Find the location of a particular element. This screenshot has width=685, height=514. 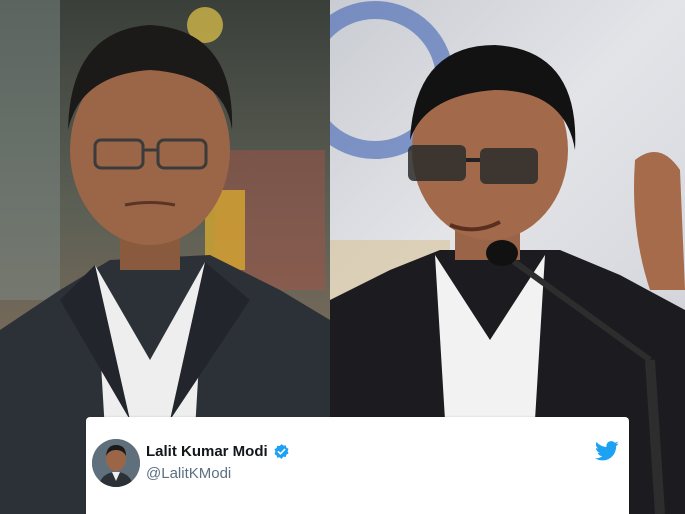

avatar is located at coordinates (116, 463).